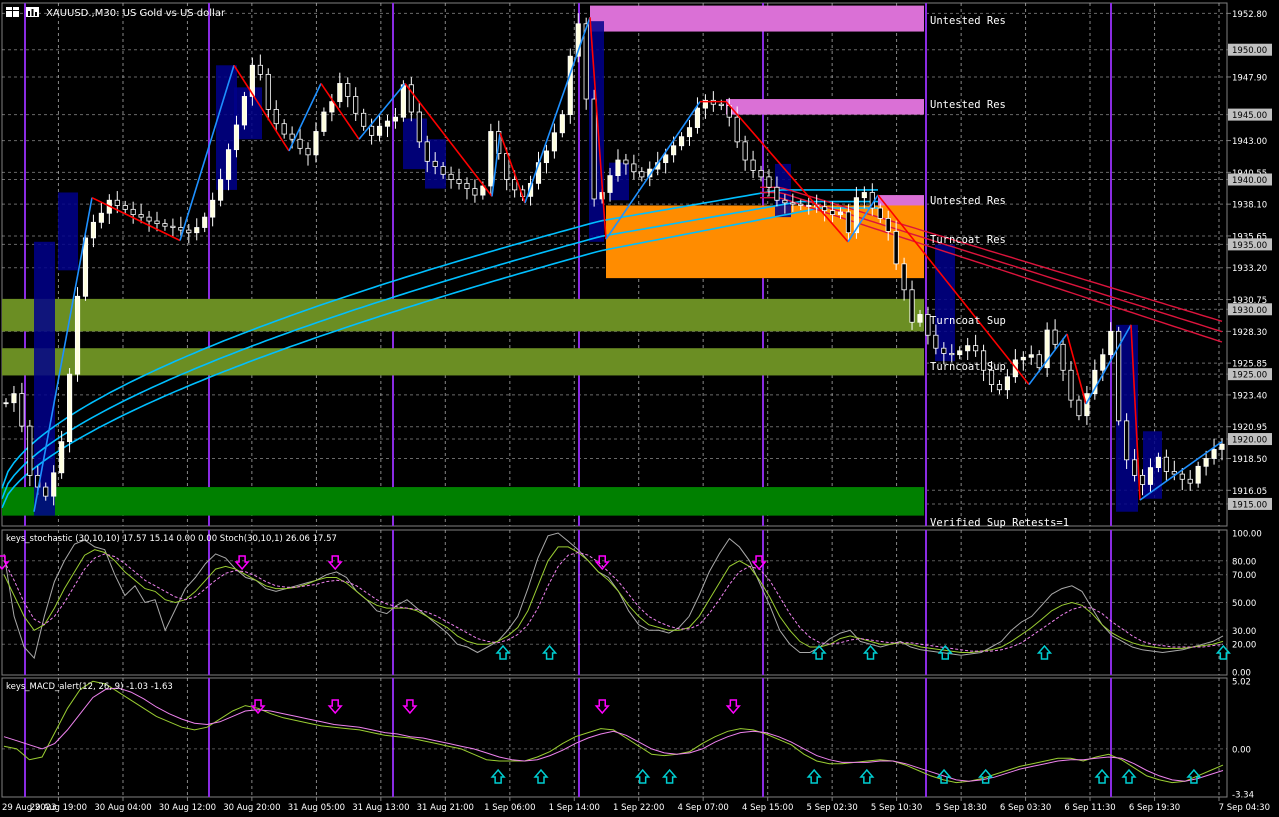 This screenshot has height=817, width=1279. I want to click on time-tick-label: 6 Sep 19:30, so click(1154, 808).